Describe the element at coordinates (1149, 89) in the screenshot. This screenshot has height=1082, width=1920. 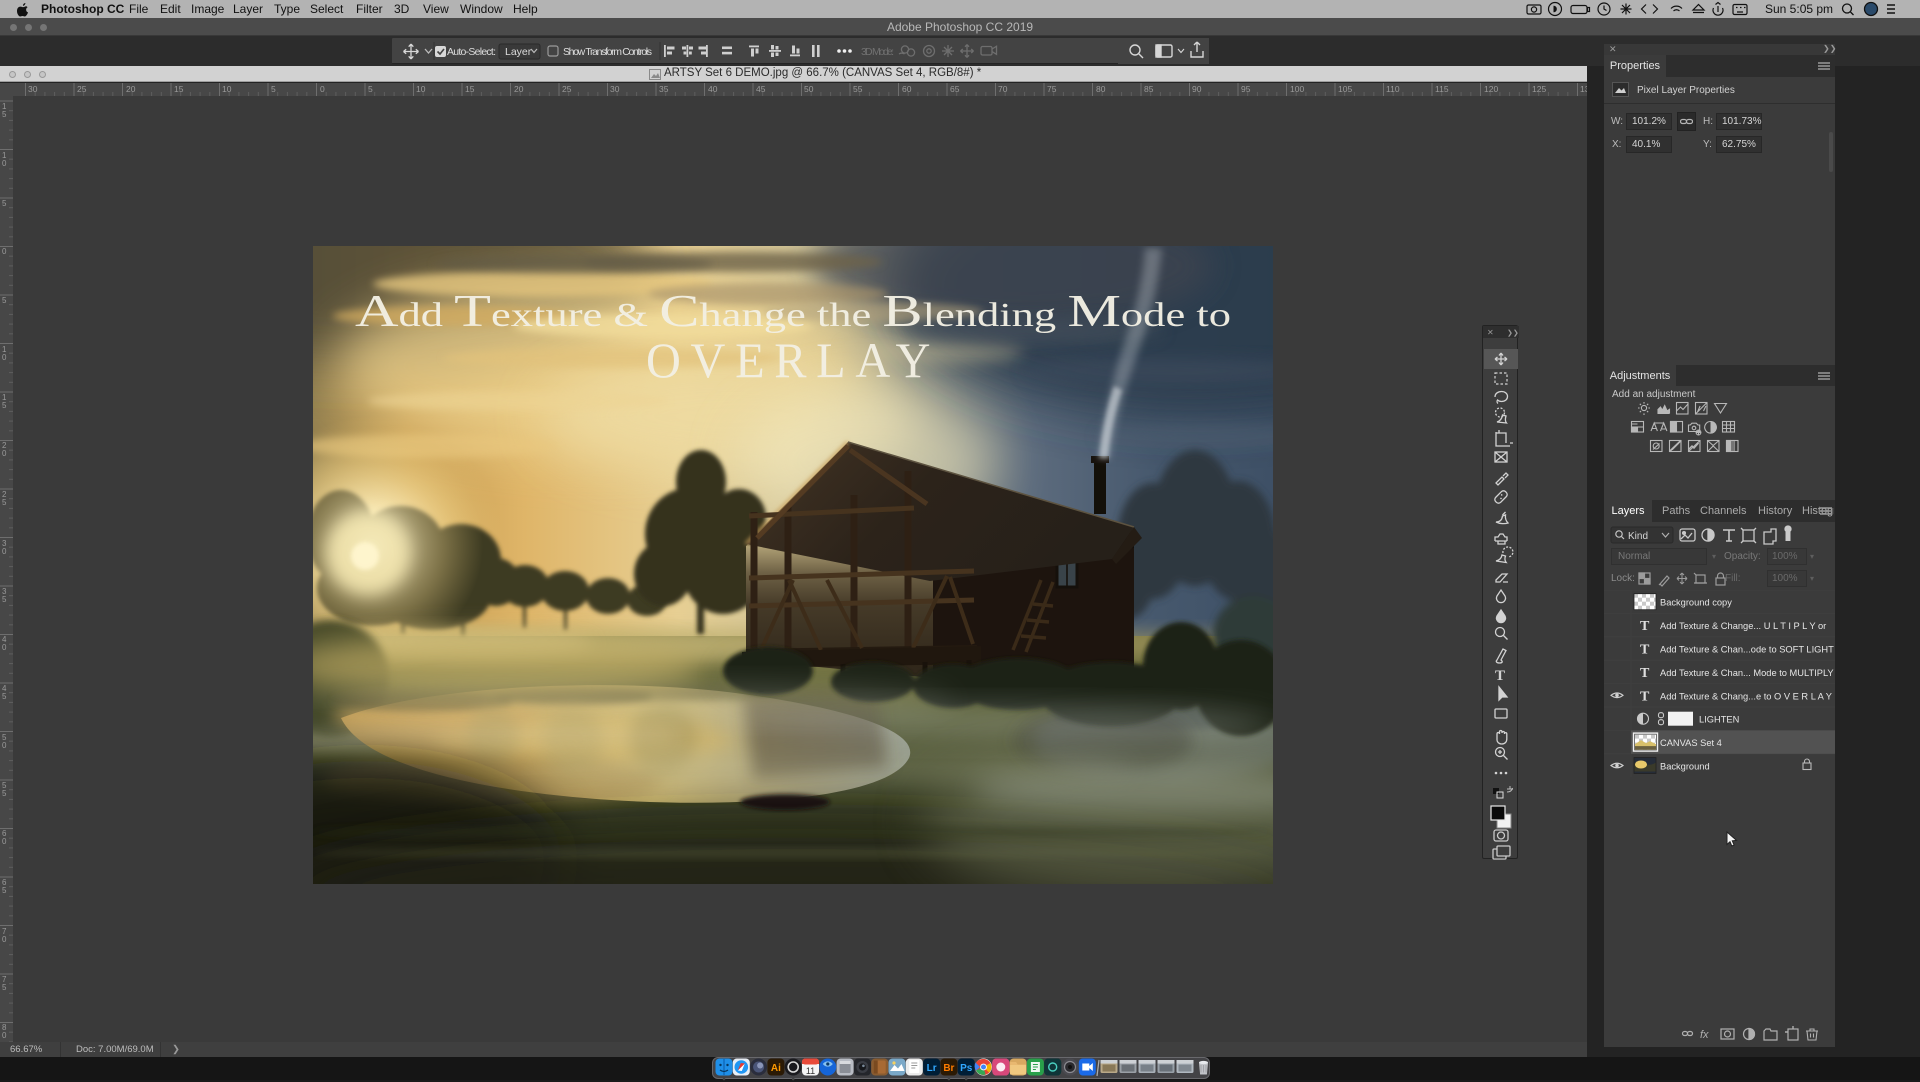
I see `svg-text: 85` at that location.